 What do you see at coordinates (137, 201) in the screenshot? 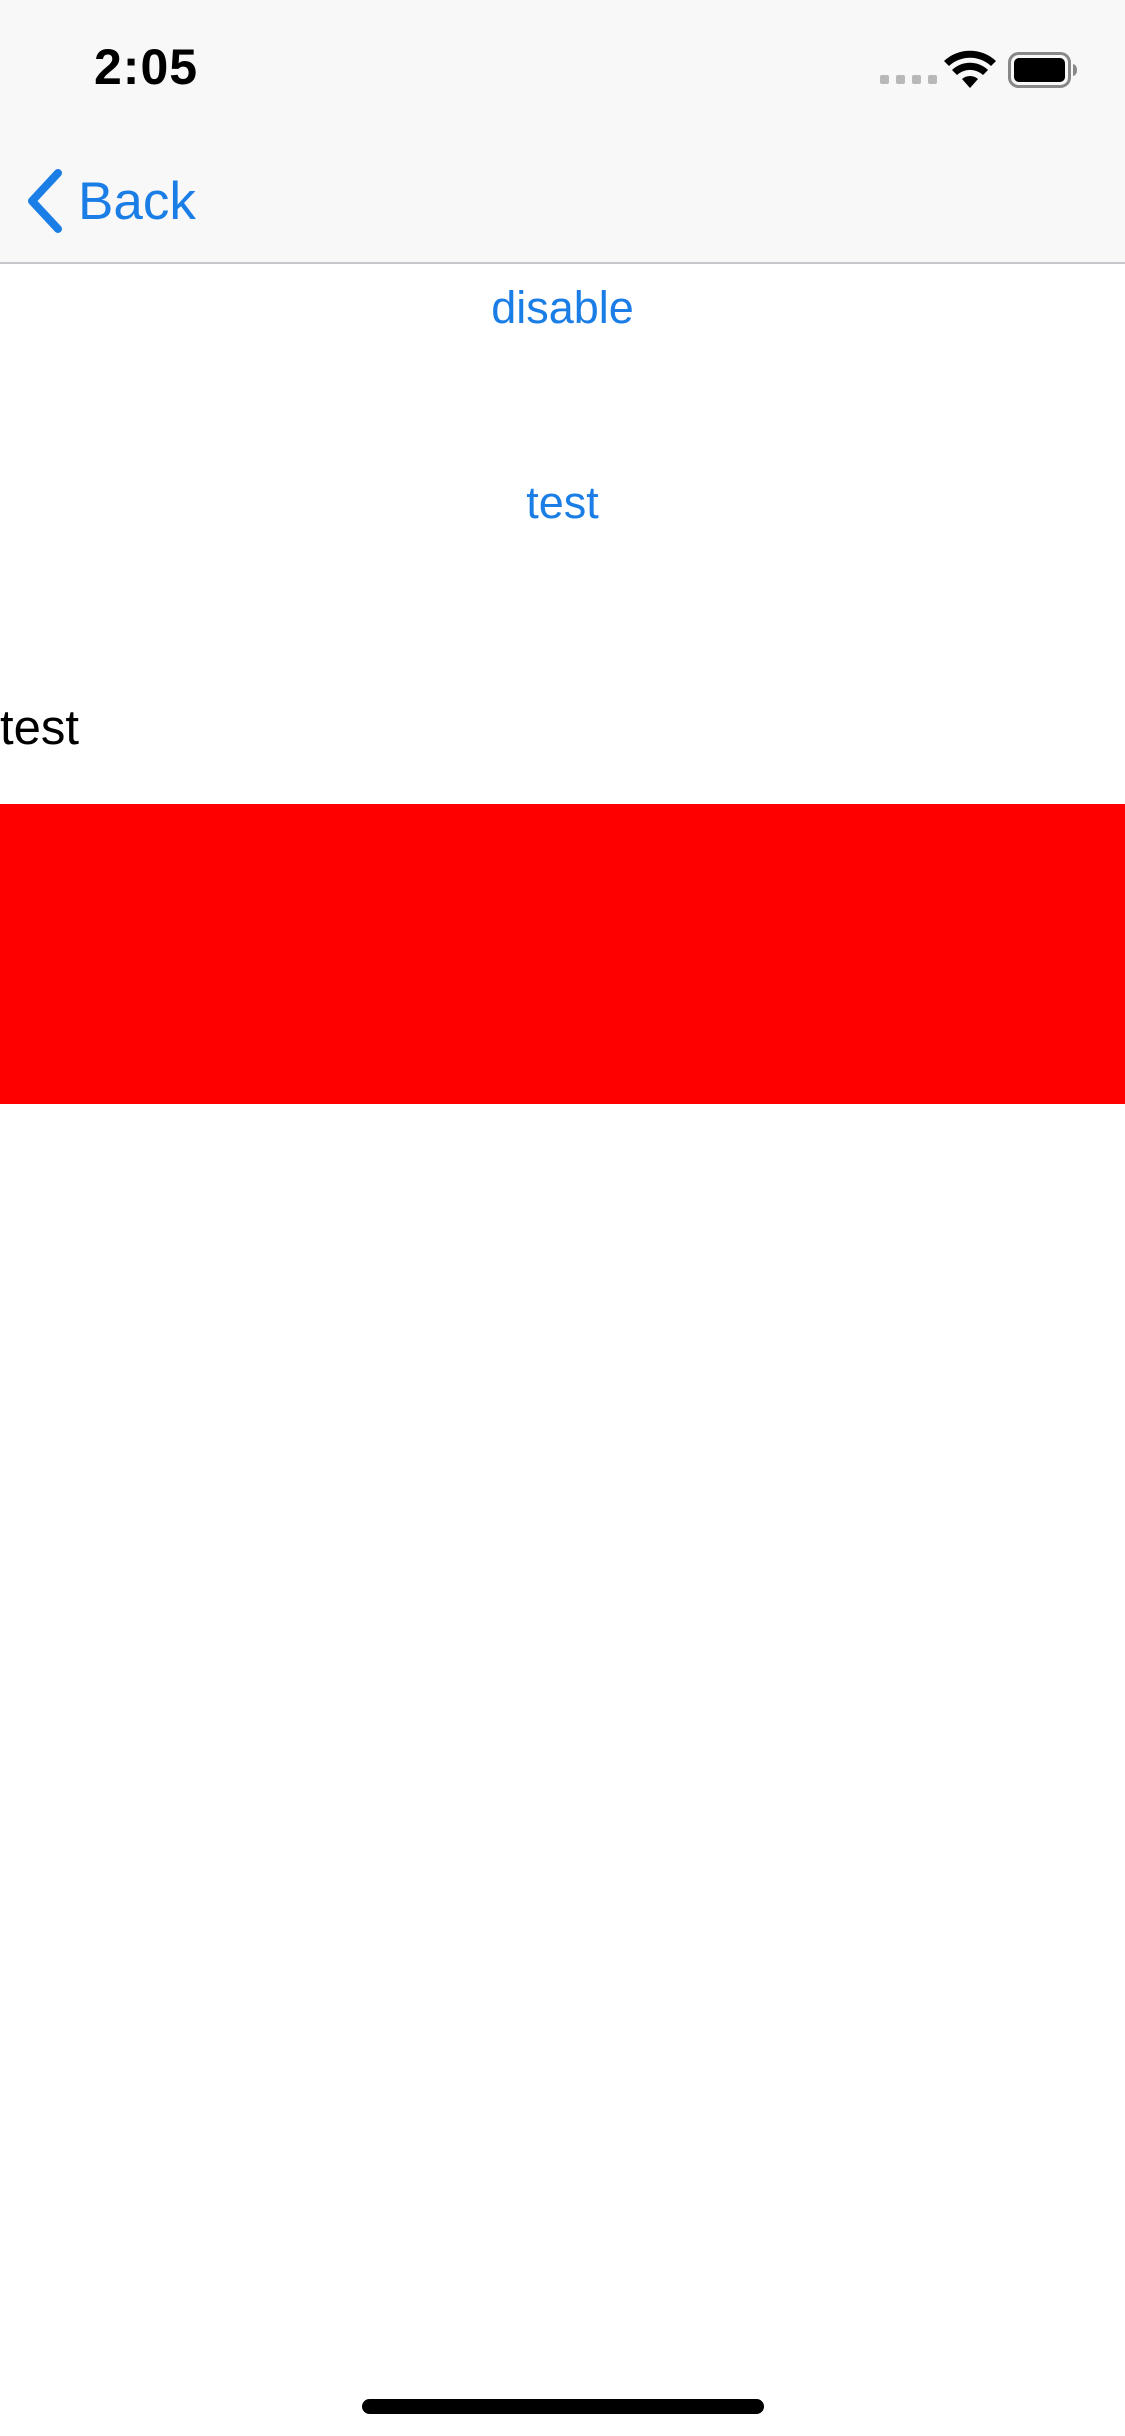
I see `back-button-label: Back` at bounding box center [137, 201].